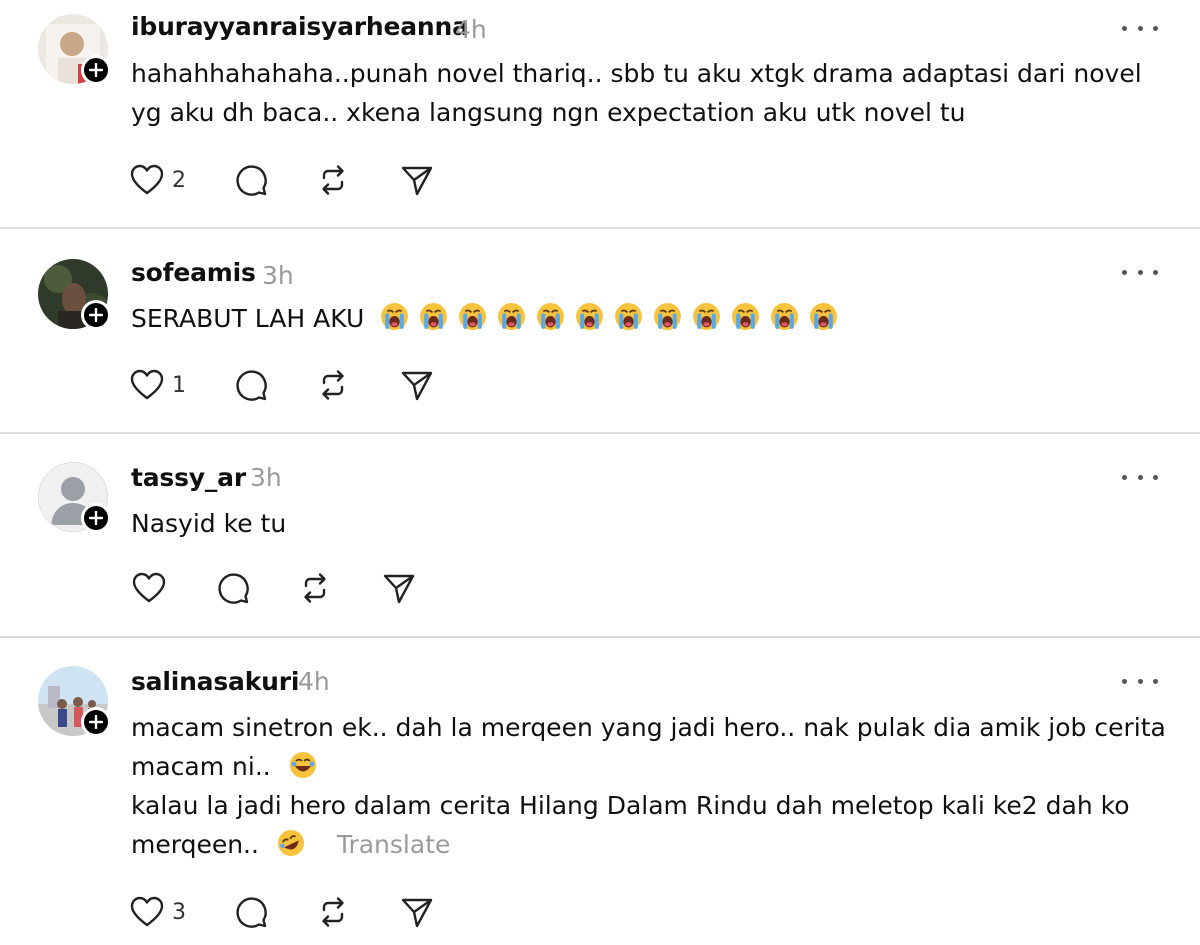 The image size is (1200, 945). I want to click on post-text-line: macam ni.., so click(229, 768).